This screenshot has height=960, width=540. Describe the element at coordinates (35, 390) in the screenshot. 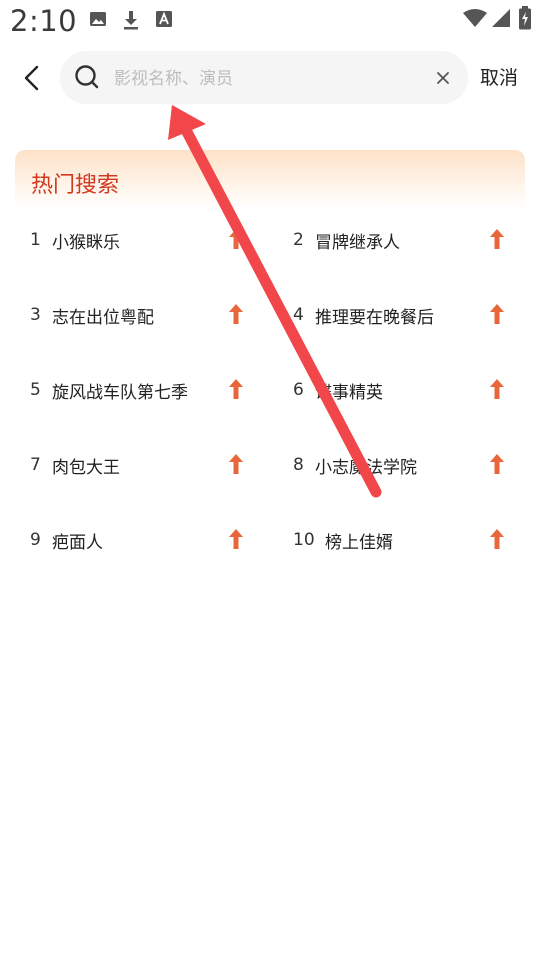

I see `hot-search-rank: 5` at that location.